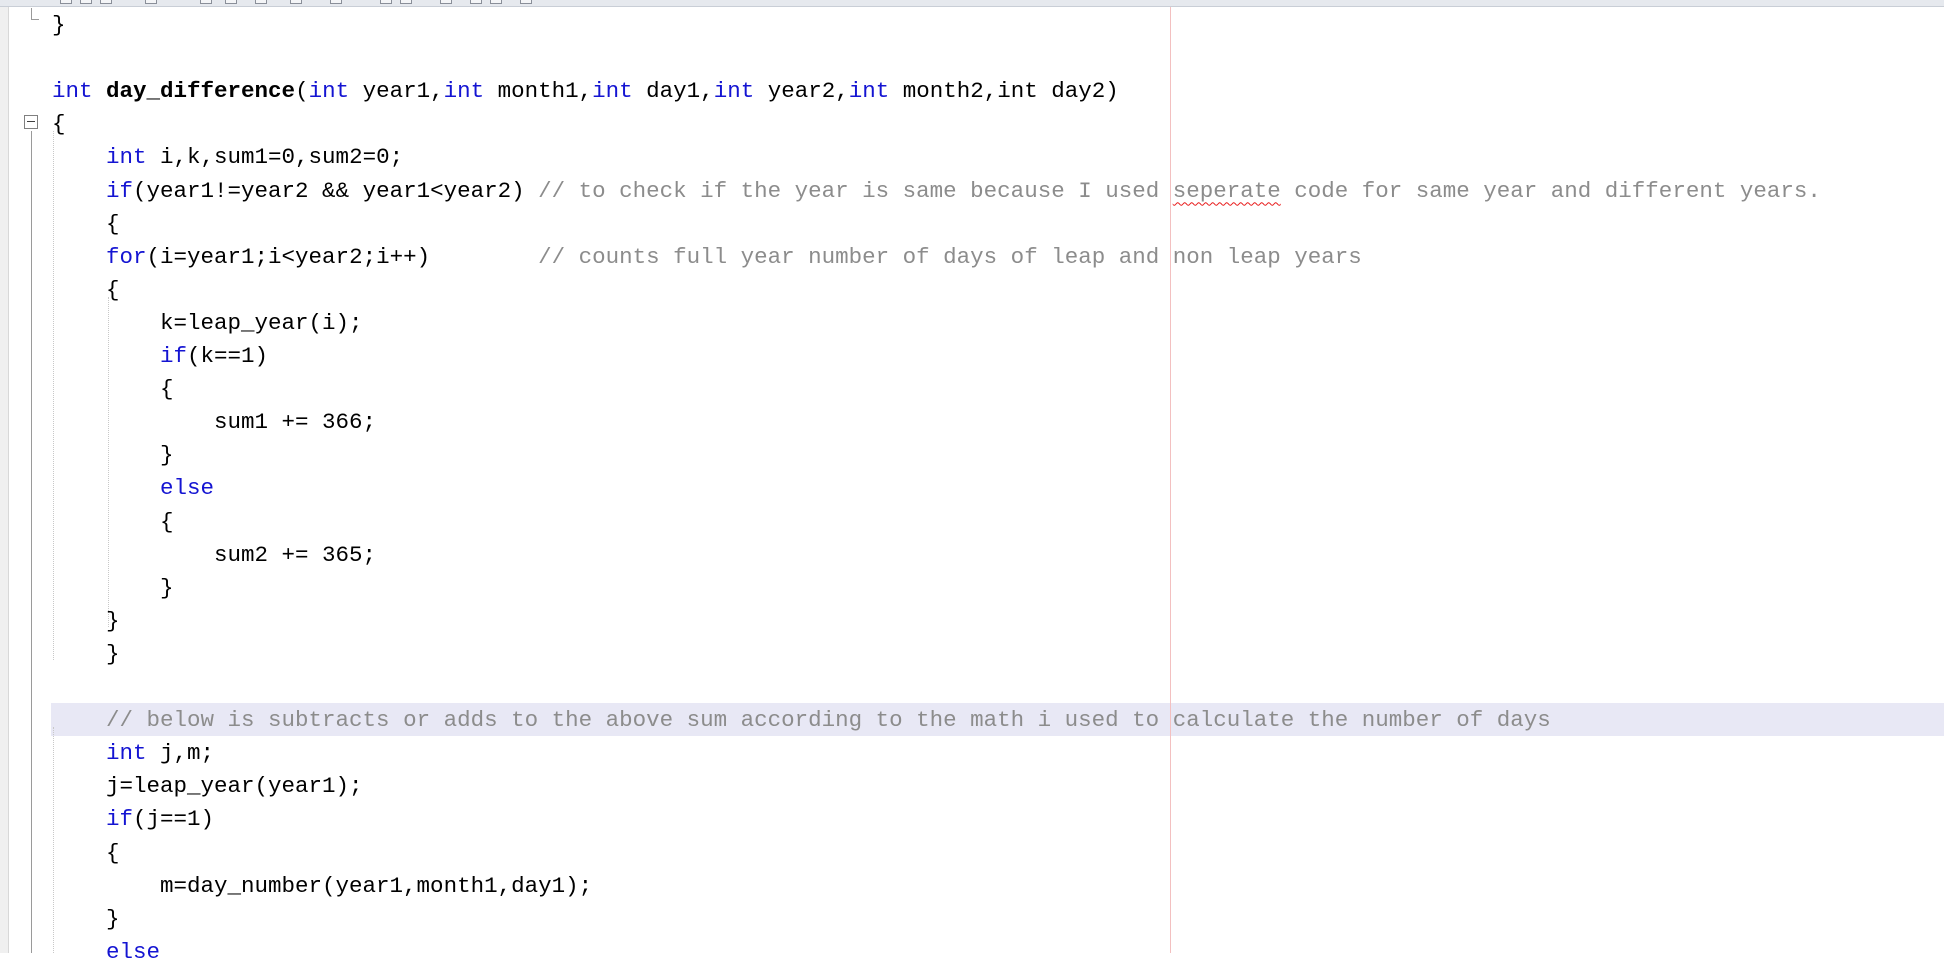 The height and width of the screenshot is (969, 1944). Describe the element at coordinates (1170, 480) in the screenshot. I see `edge-column-line` at that location.